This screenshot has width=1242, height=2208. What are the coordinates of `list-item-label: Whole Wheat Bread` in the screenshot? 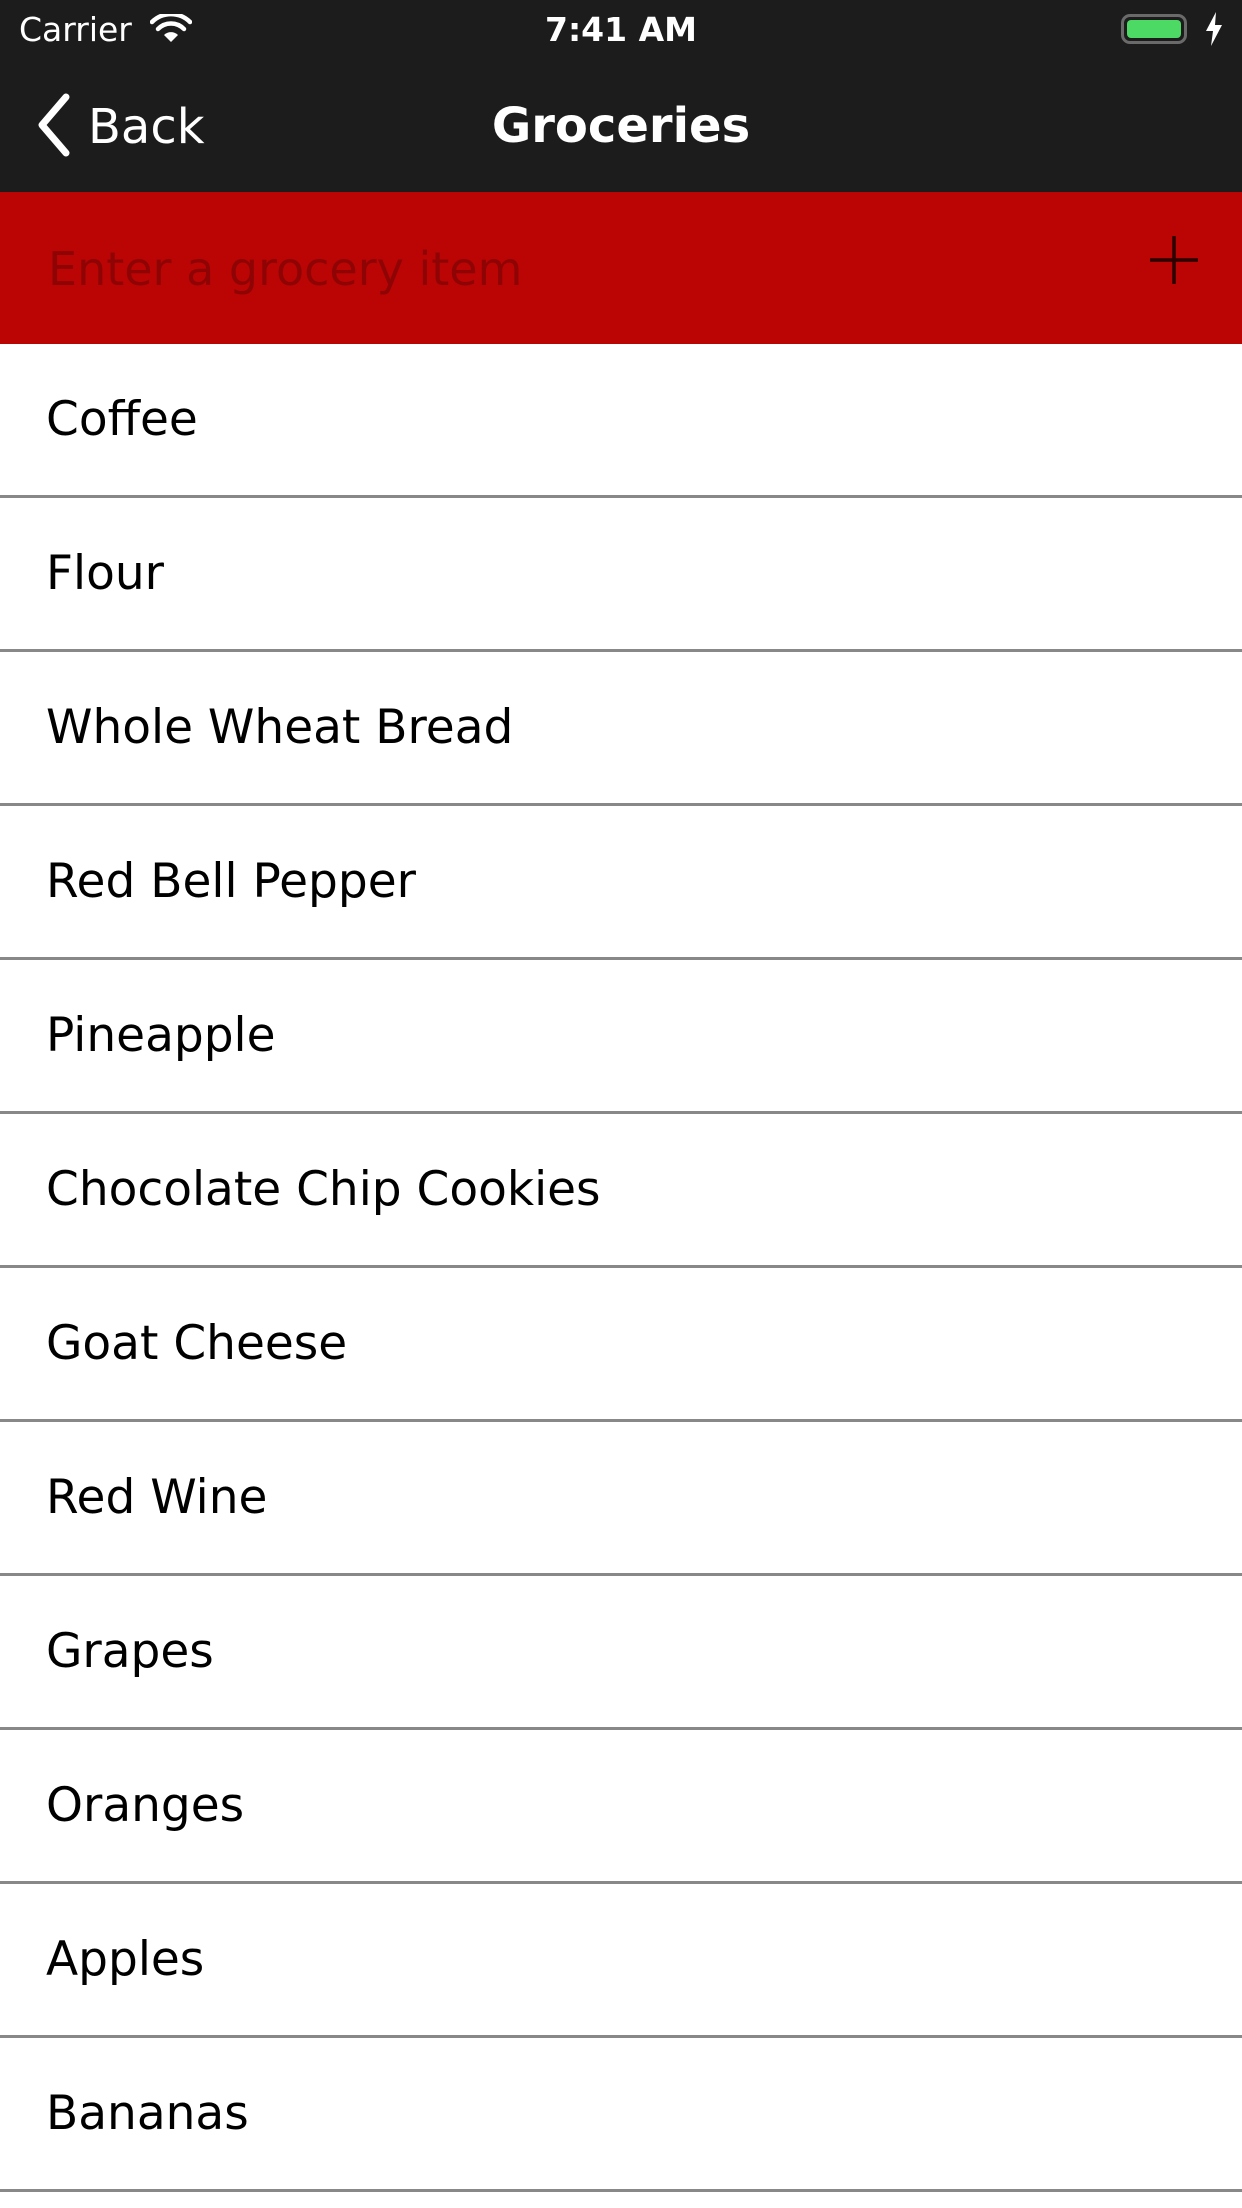 It's located at (280, 727).